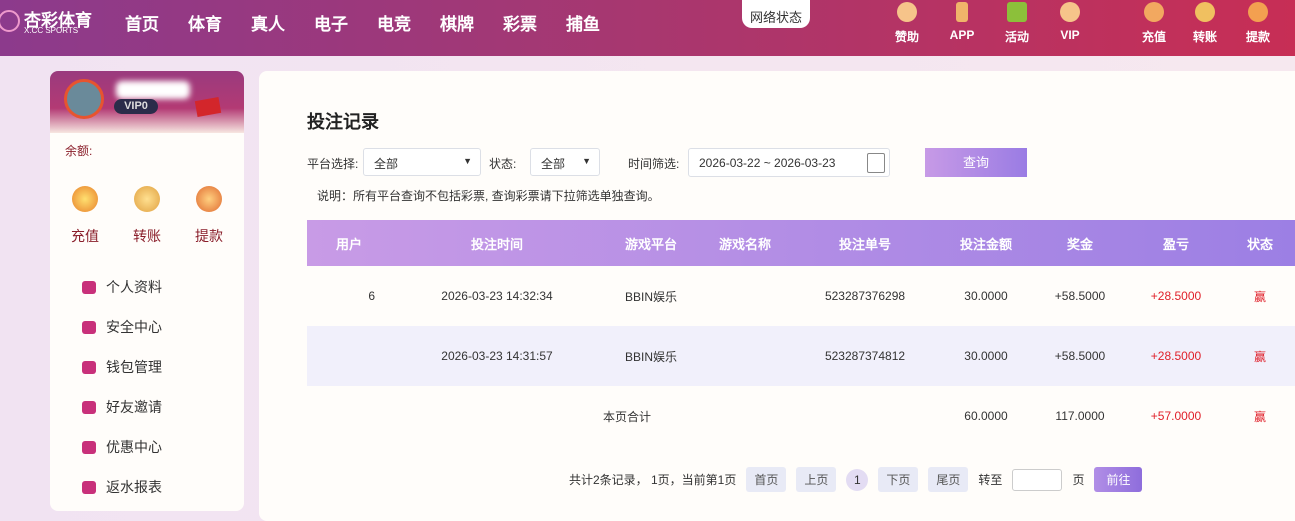 The height and width of the screenshot is (521, 1295). Describe the element at coordinates (907, 12) in the screenshot. I see `heart-handshake-icon` at that location.